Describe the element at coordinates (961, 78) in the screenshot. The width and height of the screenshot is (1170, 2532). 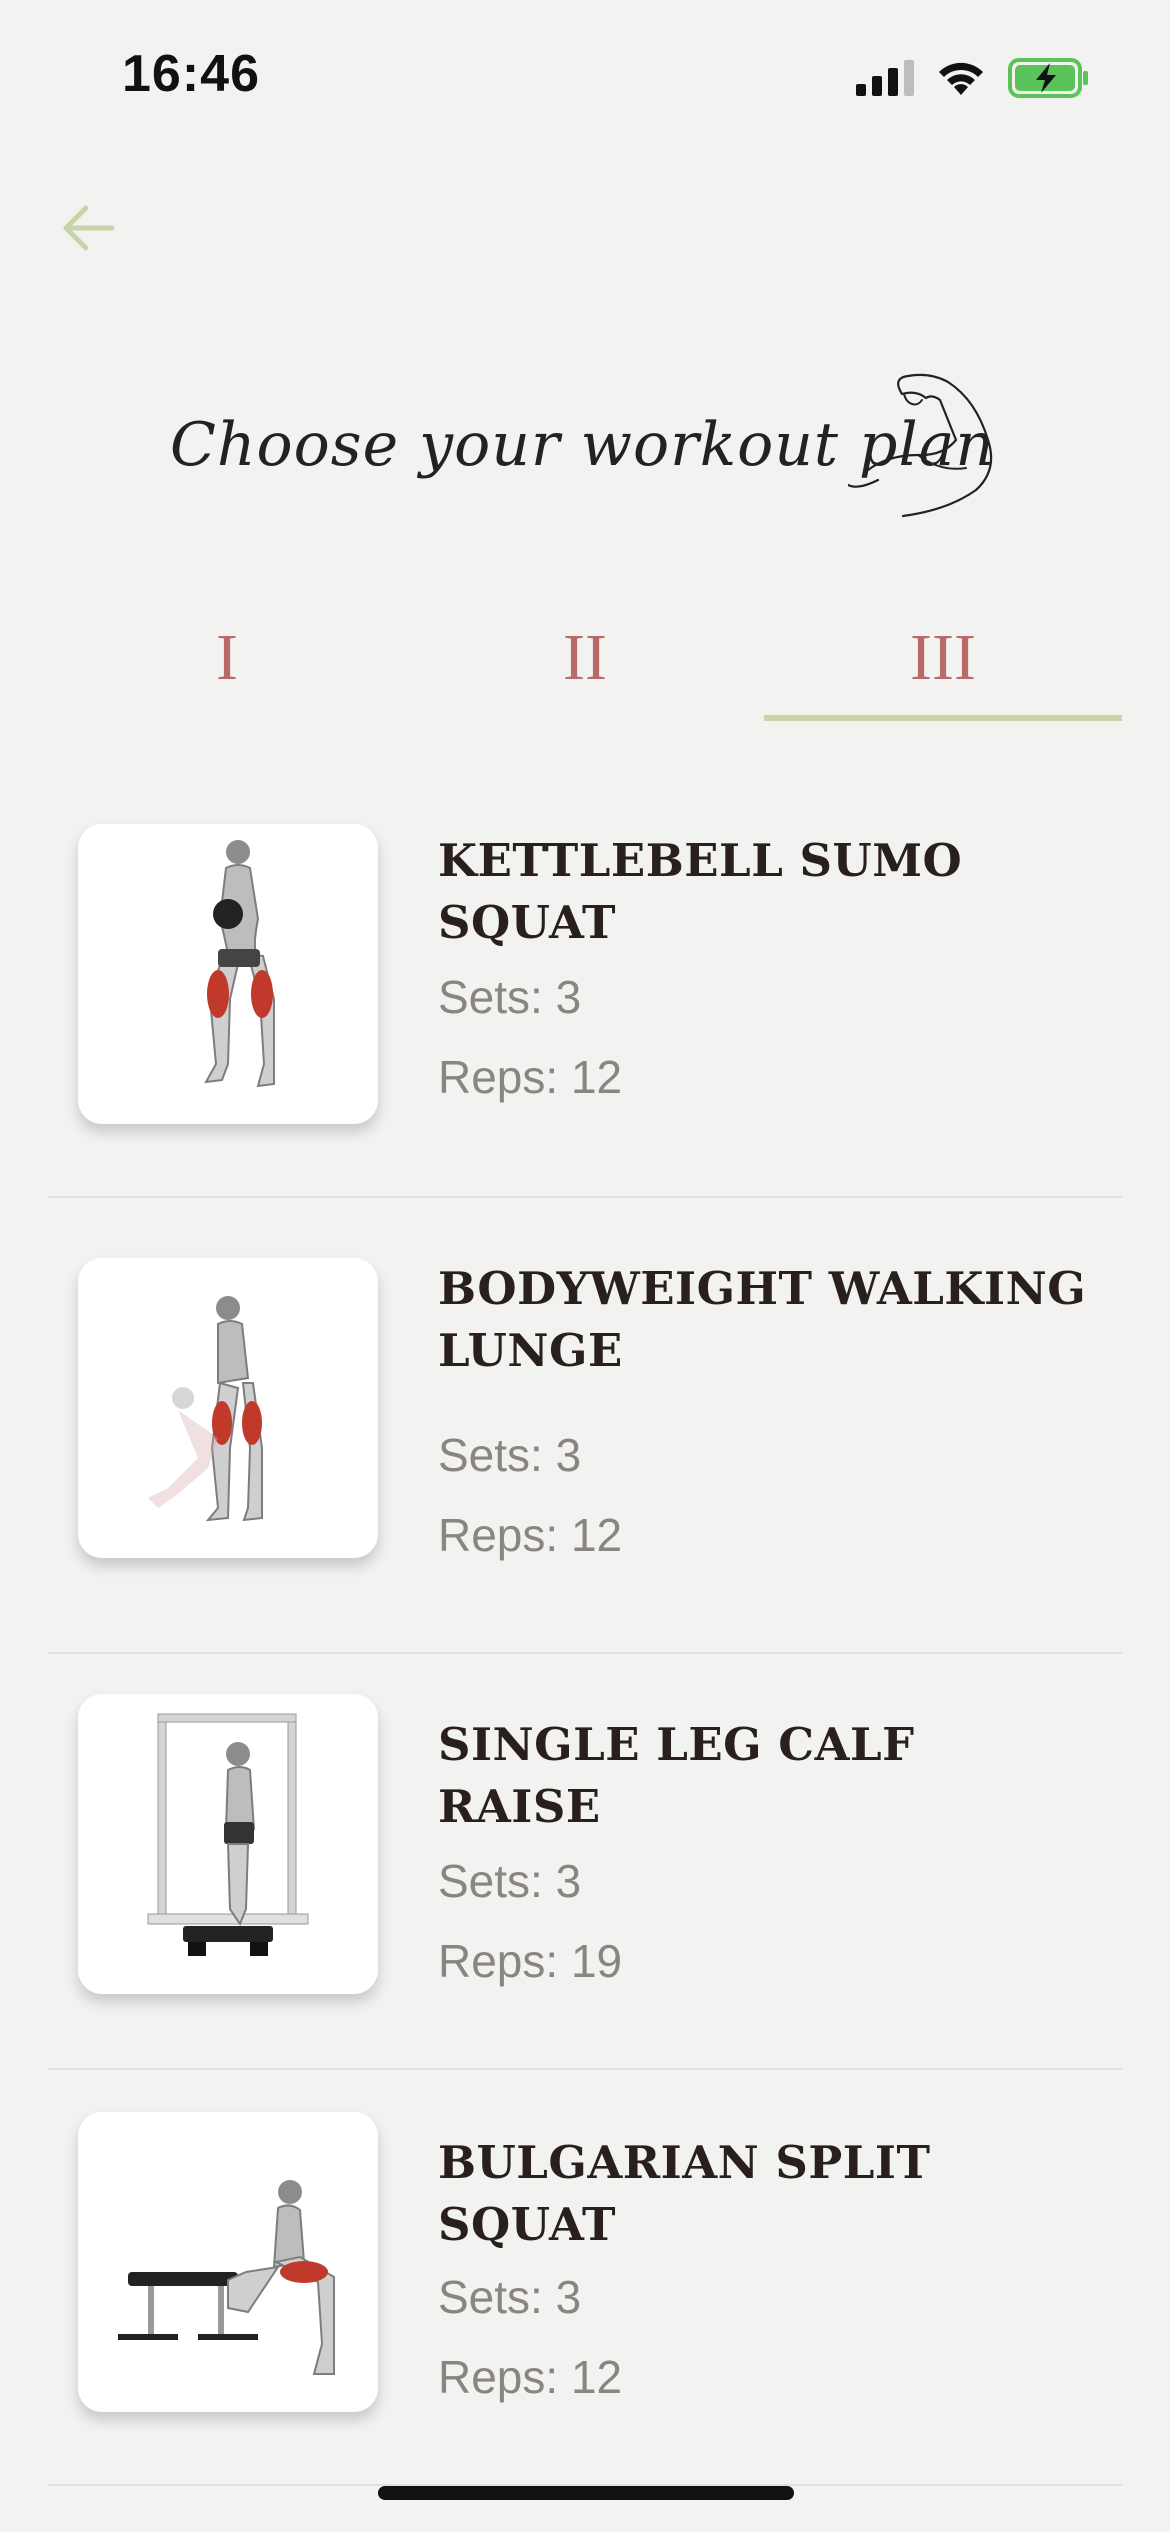
I see `wifi-icon` at that location.